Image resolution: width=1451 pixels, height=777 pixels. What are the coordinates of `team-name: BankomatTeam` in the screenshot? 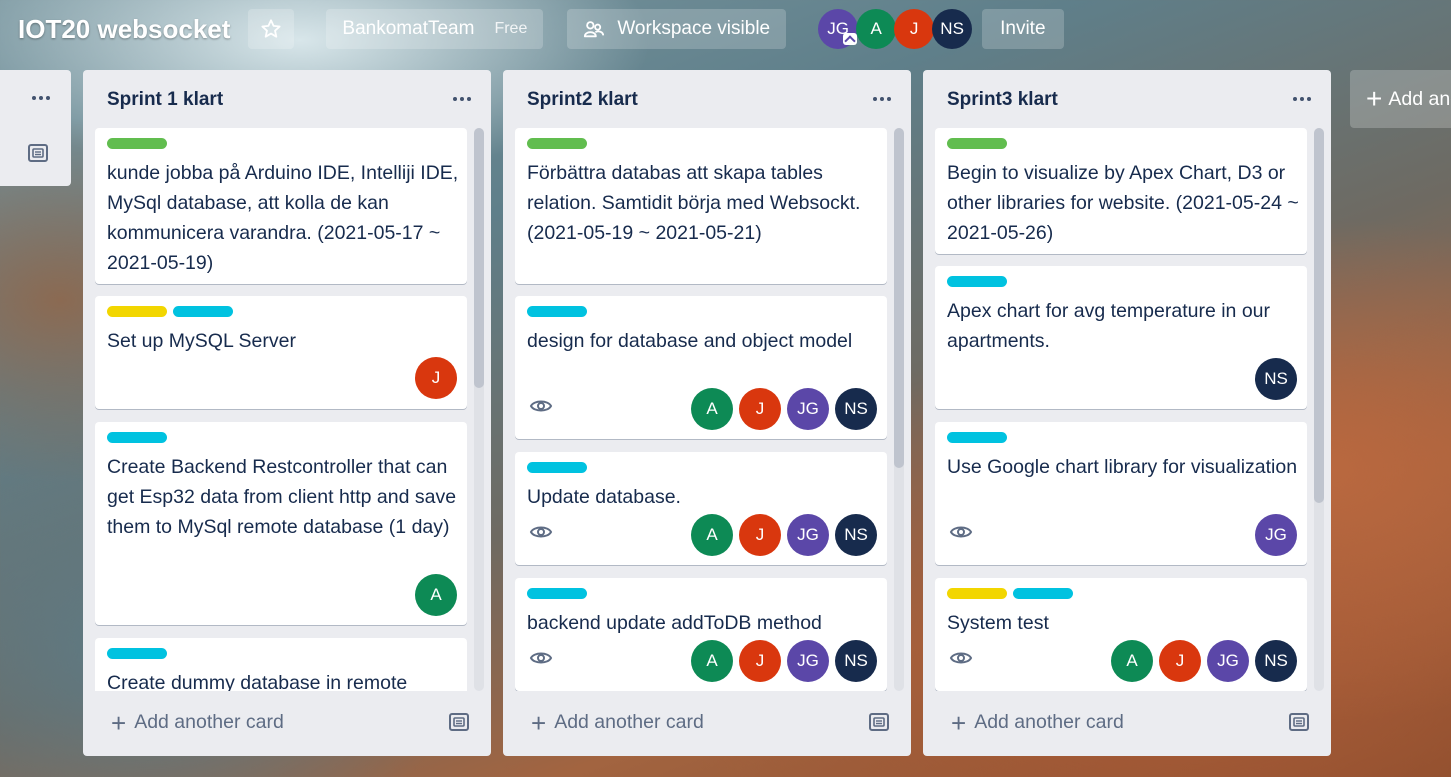 It's located at (408, 28).